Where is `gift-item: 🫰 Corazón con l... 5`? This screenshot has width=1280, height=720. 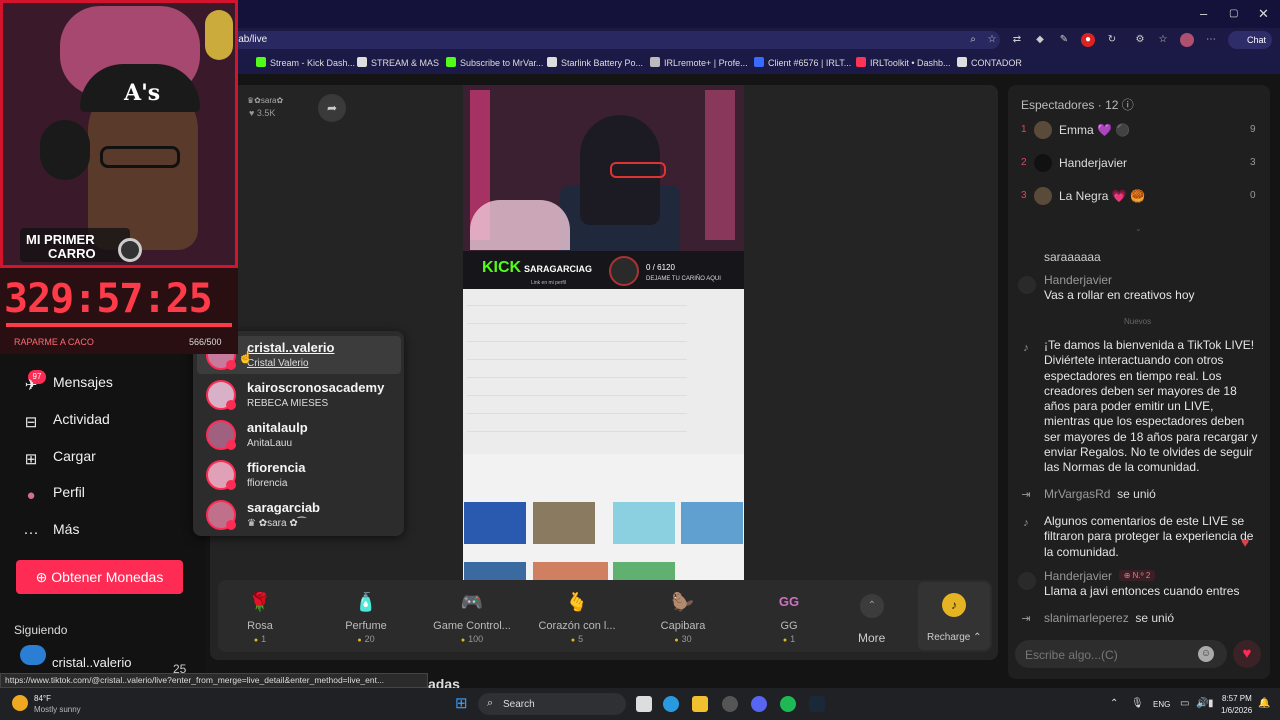
gift-item: 🫰 Corazón con l... 5 is located at coordinates (577, 616).